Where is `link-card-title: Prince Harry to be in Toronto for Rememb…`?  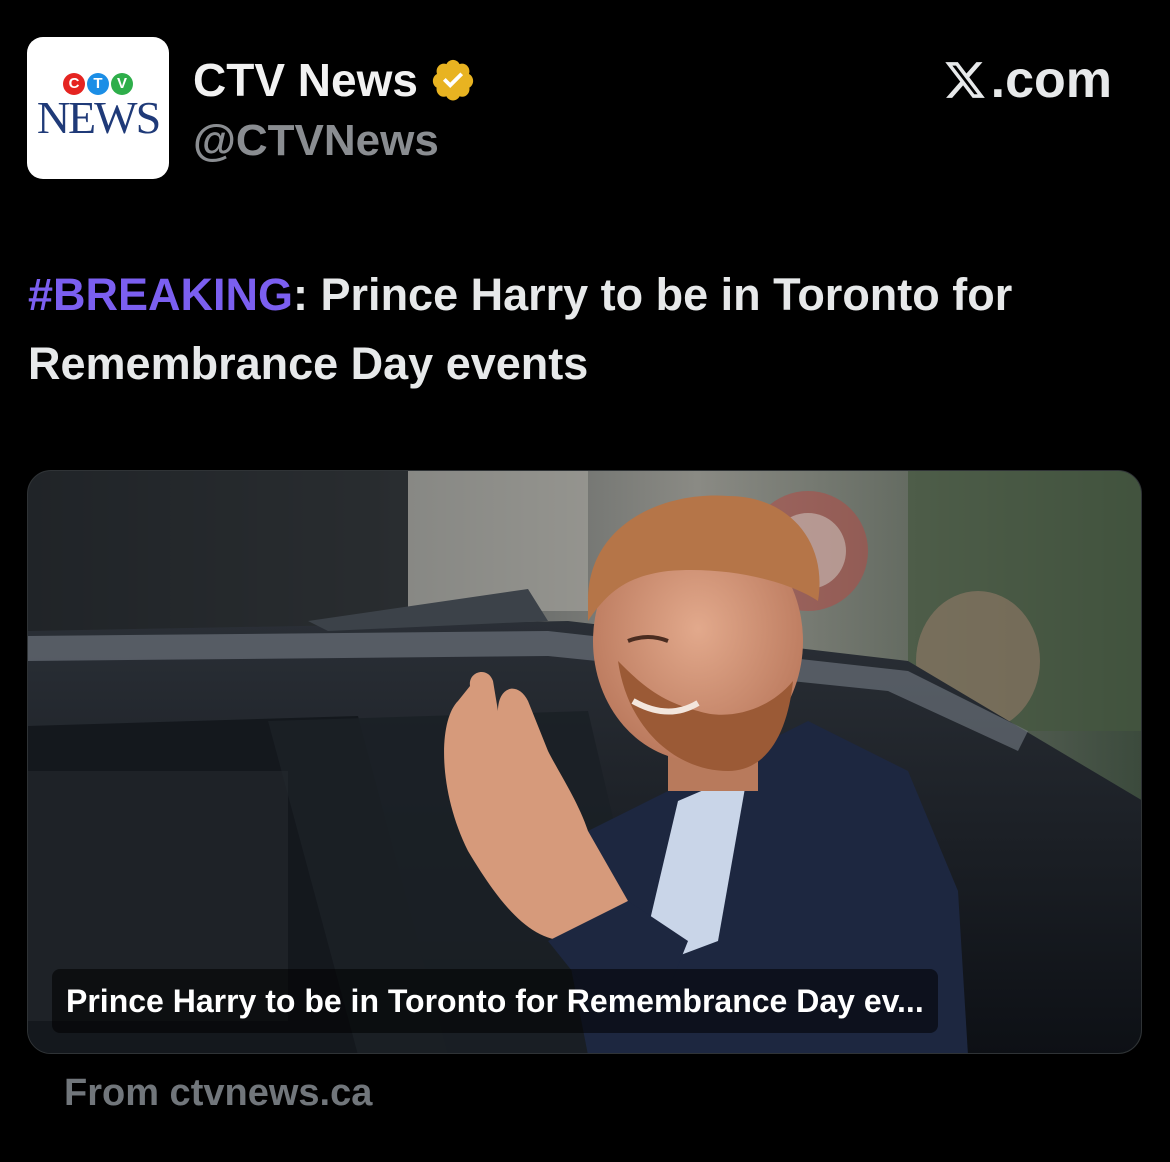 link-card-title: Prince Harry to be in Toronto for Rememb… is located at coordinates (495, 1001).